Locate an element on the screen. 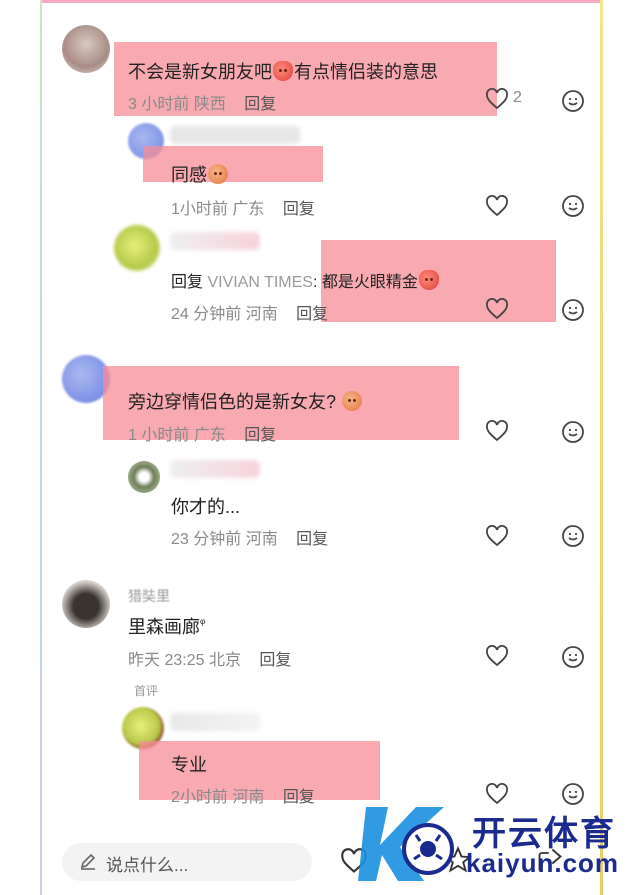  comment-meta: 23 分钟前 河南 回复 is located at coordinates (250, 539).